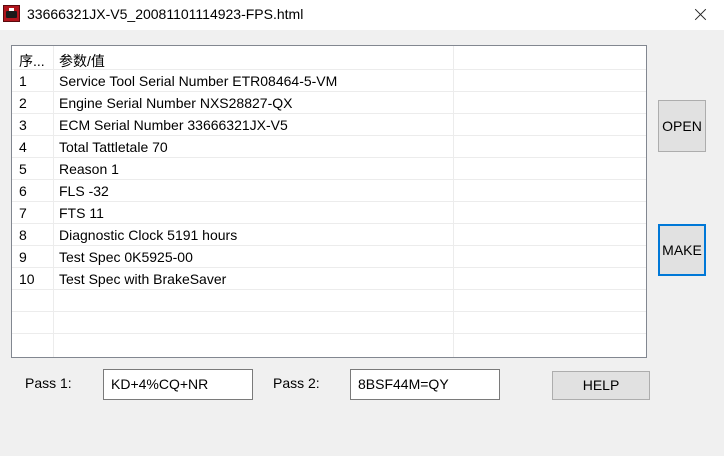 This screenshot has height=456, width=724. What do you see at coordinates (176, 103) in the screenshot?
I see `row-value: Engine Serial Number NXS28827-QX` at bounding box center [176, 103].